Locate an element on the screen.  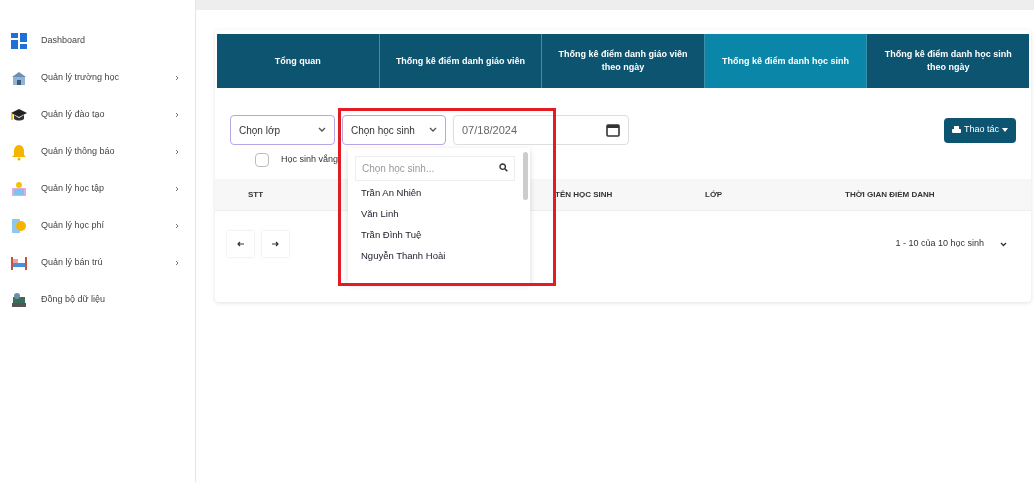
document-coin-icon is located at coordinates (19, 225).